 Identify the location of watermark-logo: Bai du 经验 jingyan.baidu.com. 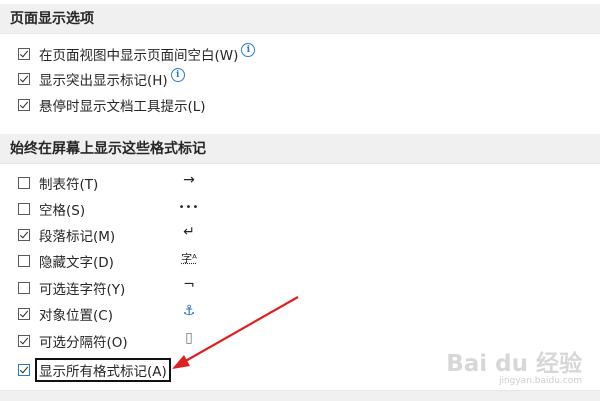
(514, 365).